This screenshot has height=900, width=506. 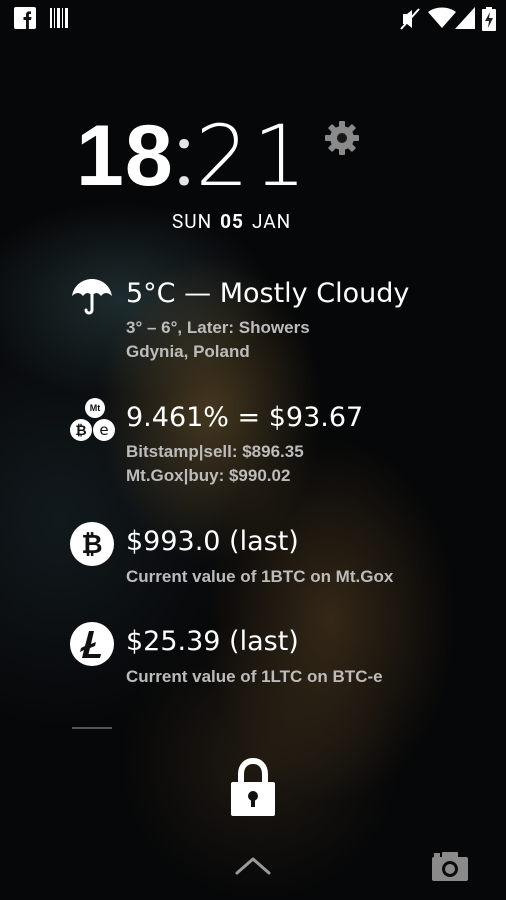 What do you see at coordinates (253, 787) in the screenshot?
I see `lock-icon` at bounding box center [253, 787].